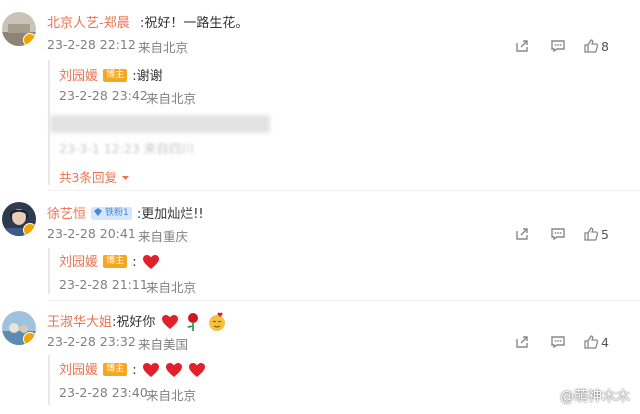  Describe the element at coordinates (605, 234) in the screenshot. I see `like-count: 5` at that location.